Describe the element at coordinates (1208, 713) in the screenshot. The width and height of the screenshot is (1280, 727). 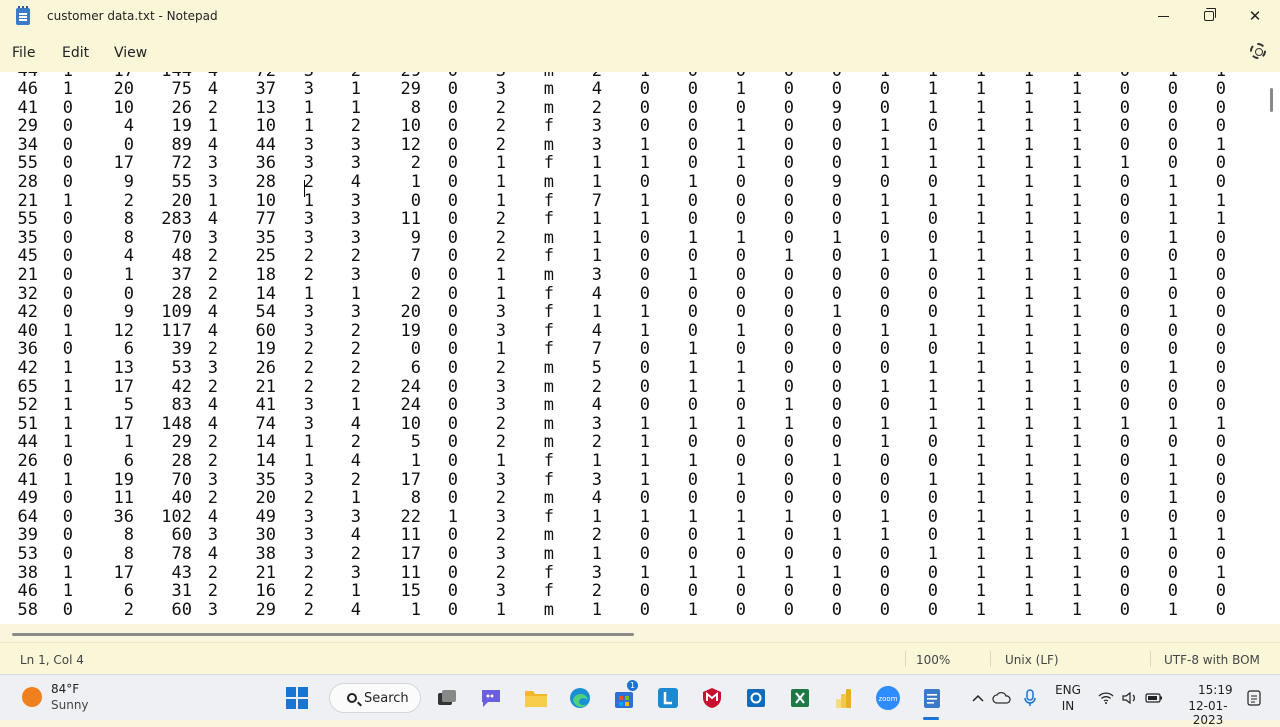
I see `clock-date: 12-01-2023` at that location.